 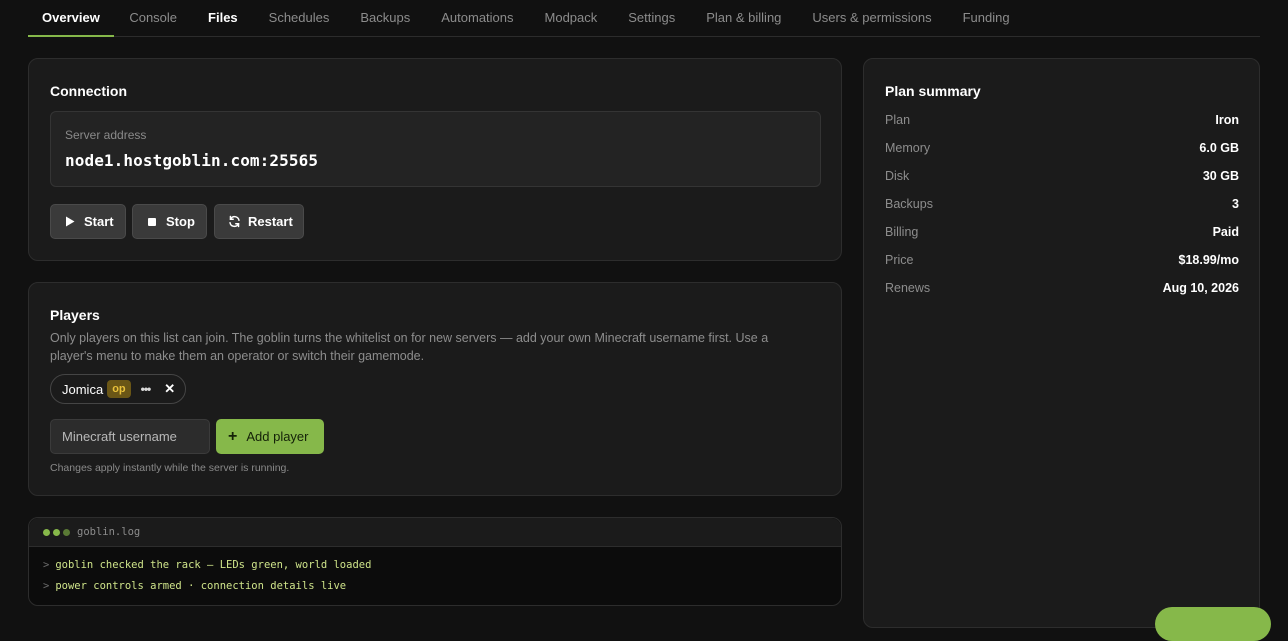 What do you see at coordinates (872, 18) in the screenshot?
I see `tab-users-permissions: Users & permissions` at bounding box center [872, 18].